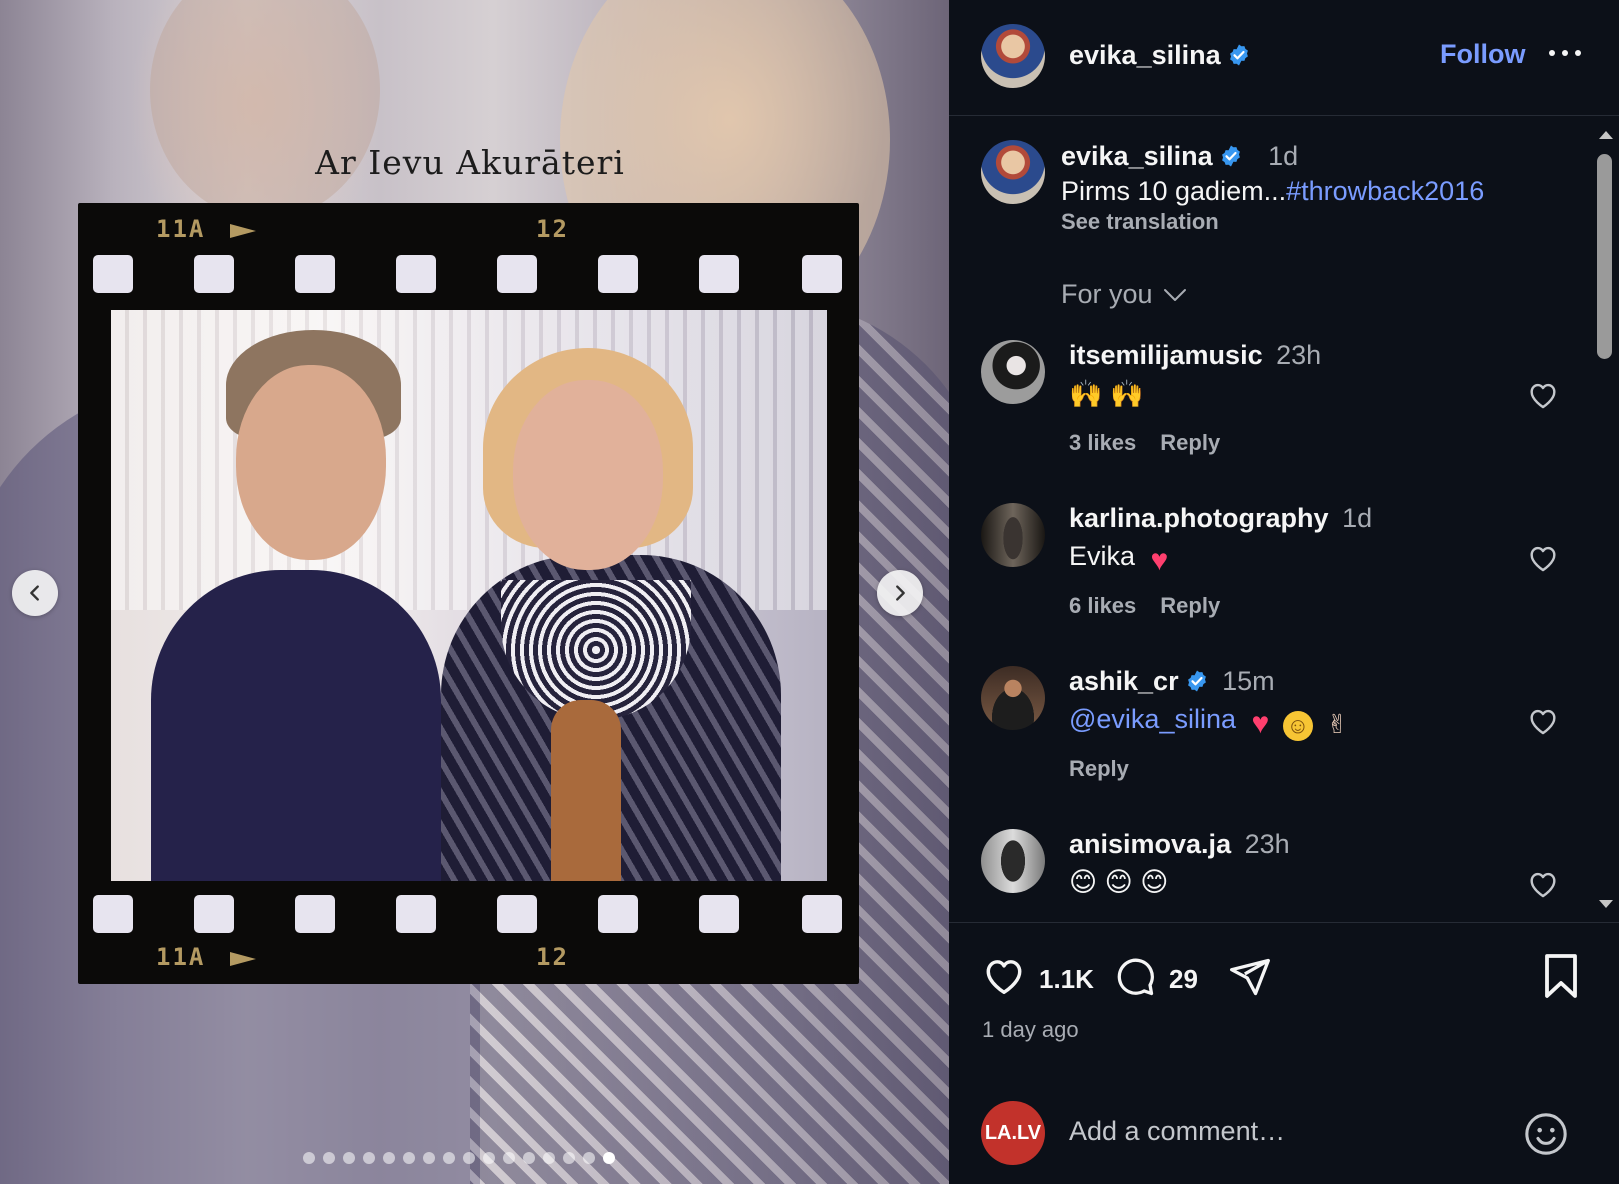  What do you see at coordinates (1565, 53) in the screenshot?
I see `more-options-icon` at bounding box center [1565, 53].